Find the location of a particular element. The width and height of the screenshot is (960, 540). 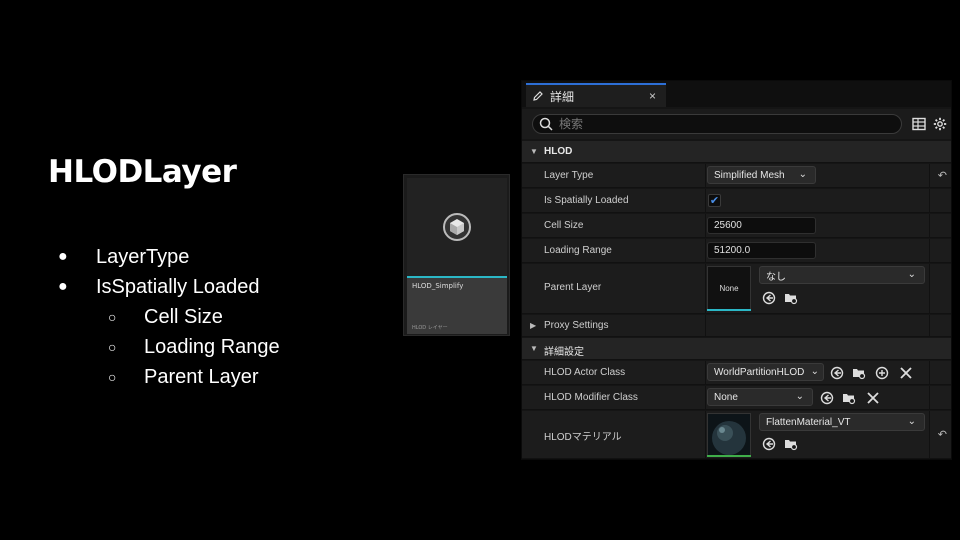

asset-tile: HLOD_Simplify HLOD レイヤー is located at coordinates (456, 255).